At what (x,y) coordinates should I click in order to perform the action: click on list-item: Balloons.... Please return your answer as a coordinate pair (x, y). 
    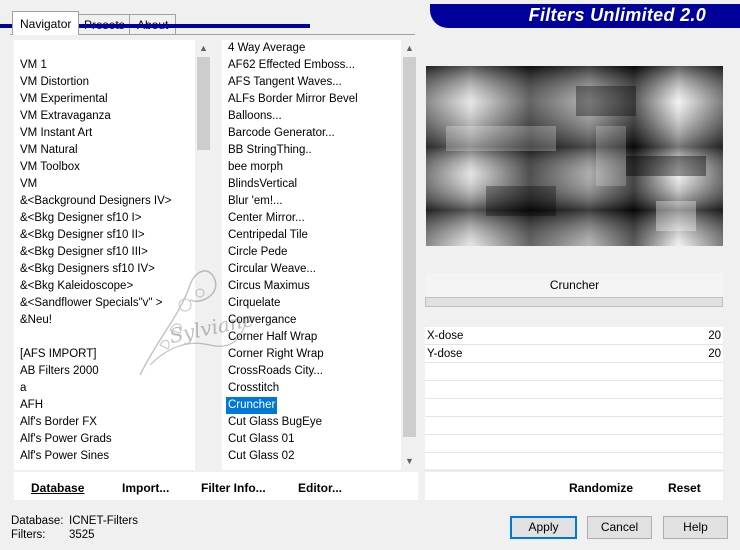
    Looking at the image, I should click on (255, 116).